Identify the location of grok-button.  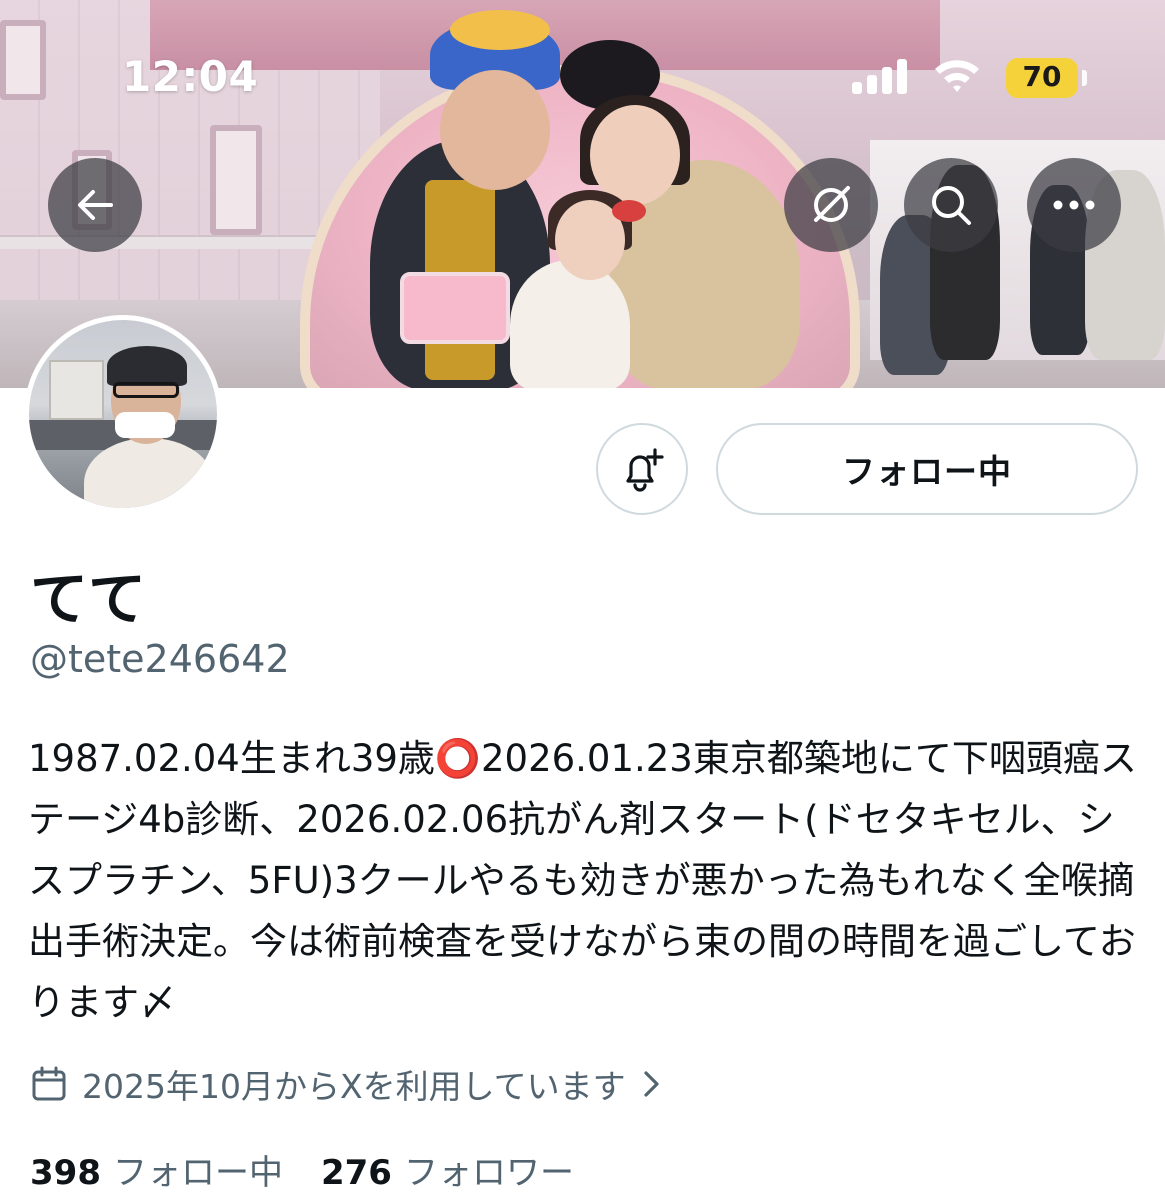
(831, 205).